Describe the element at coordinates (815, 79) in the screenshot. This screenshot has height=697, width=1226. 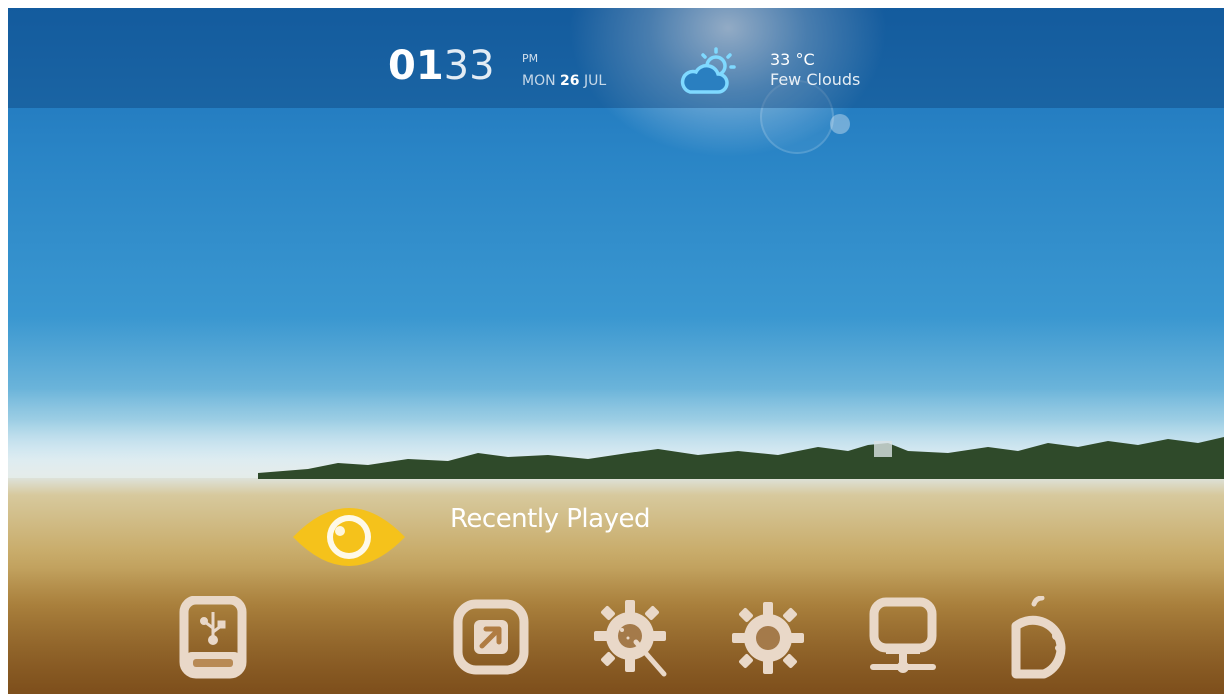
I see `weather-condition: Few Clouds` at that location.